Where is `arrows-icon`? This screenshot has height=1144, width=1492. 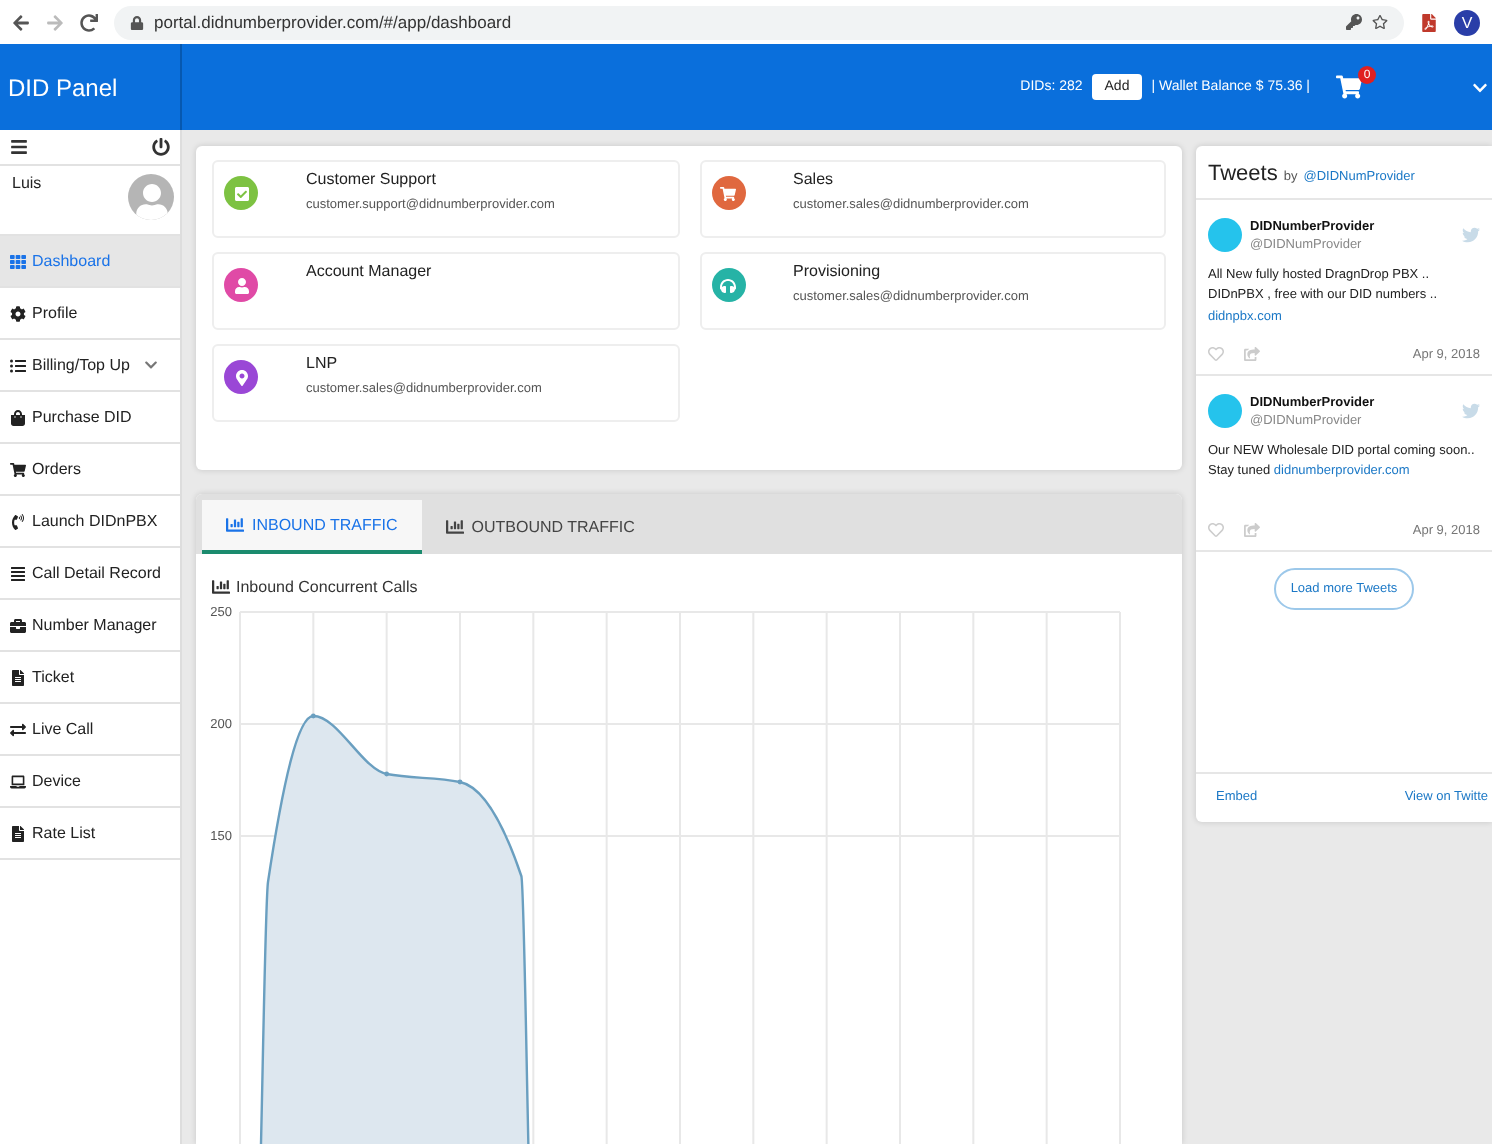 arrows-icon is located at coordinates (18, 729).